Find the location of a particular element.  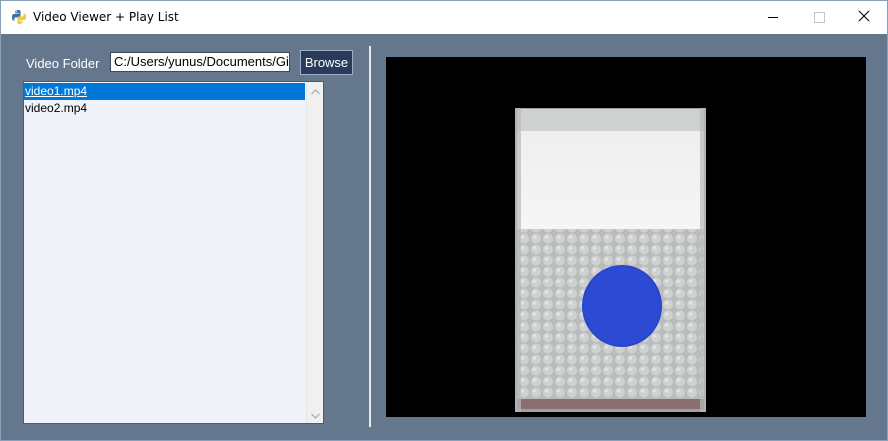

maximize-button is located at coordinates (819, 17).